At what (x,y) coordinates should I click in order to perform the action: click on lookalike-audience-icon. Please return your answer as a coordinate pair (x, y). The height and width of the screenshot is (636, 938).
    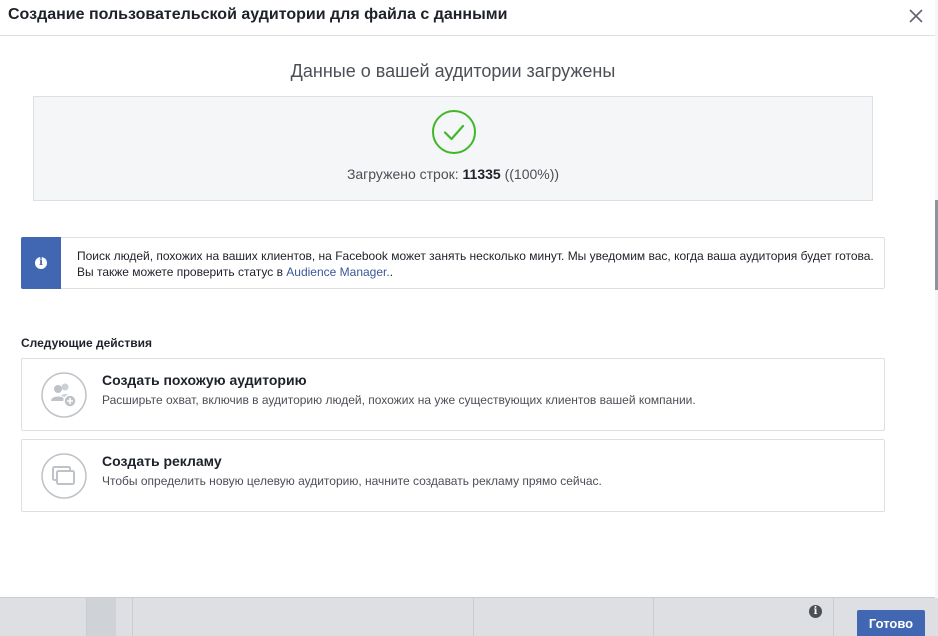
    Looking at the image, I should click on (64, 395).